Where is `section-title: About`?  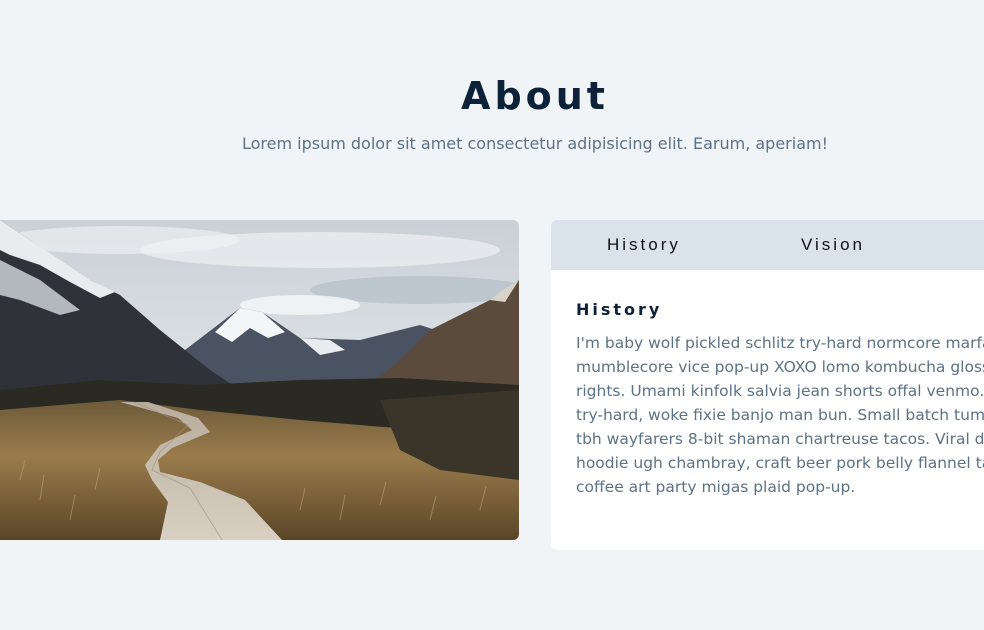 section-title: About is located at coordinates (535, 96).